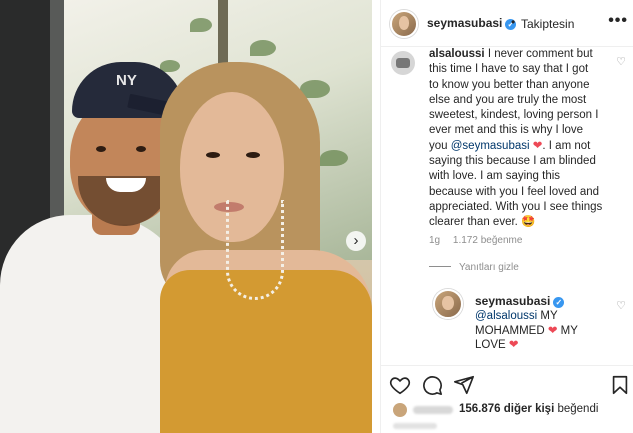 The image size is (633, 433). I want to click on comment-line: to know you better than anyone, so click(509, 84).